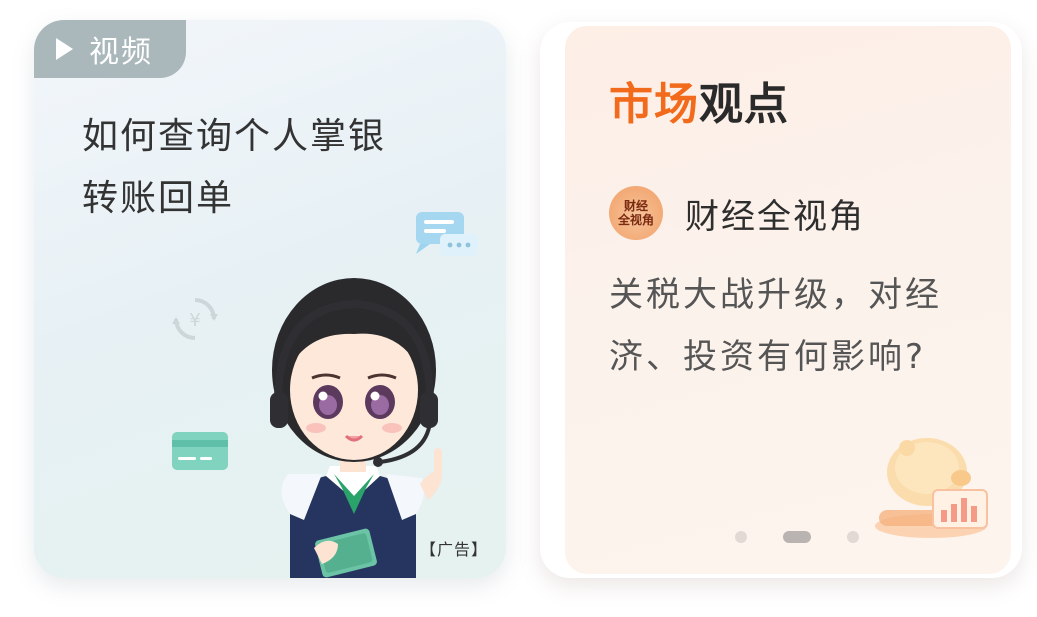  What do you see at coordinates (931, 488) in the screenshot?
I see `piggy-bank-icon` at bounding box center [931, 488].